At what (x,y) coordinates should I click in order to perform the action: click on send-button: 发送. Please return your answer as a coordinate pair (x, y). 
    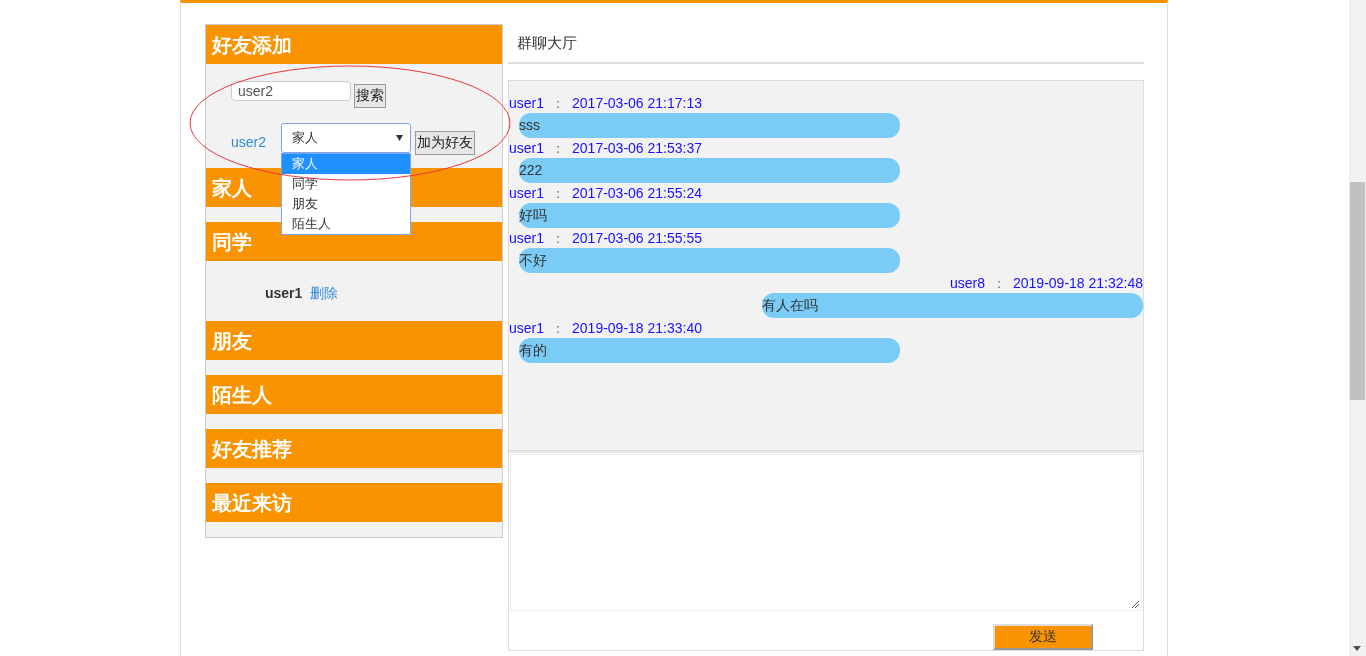
    Looking at the image, I should click on (1043, 637).